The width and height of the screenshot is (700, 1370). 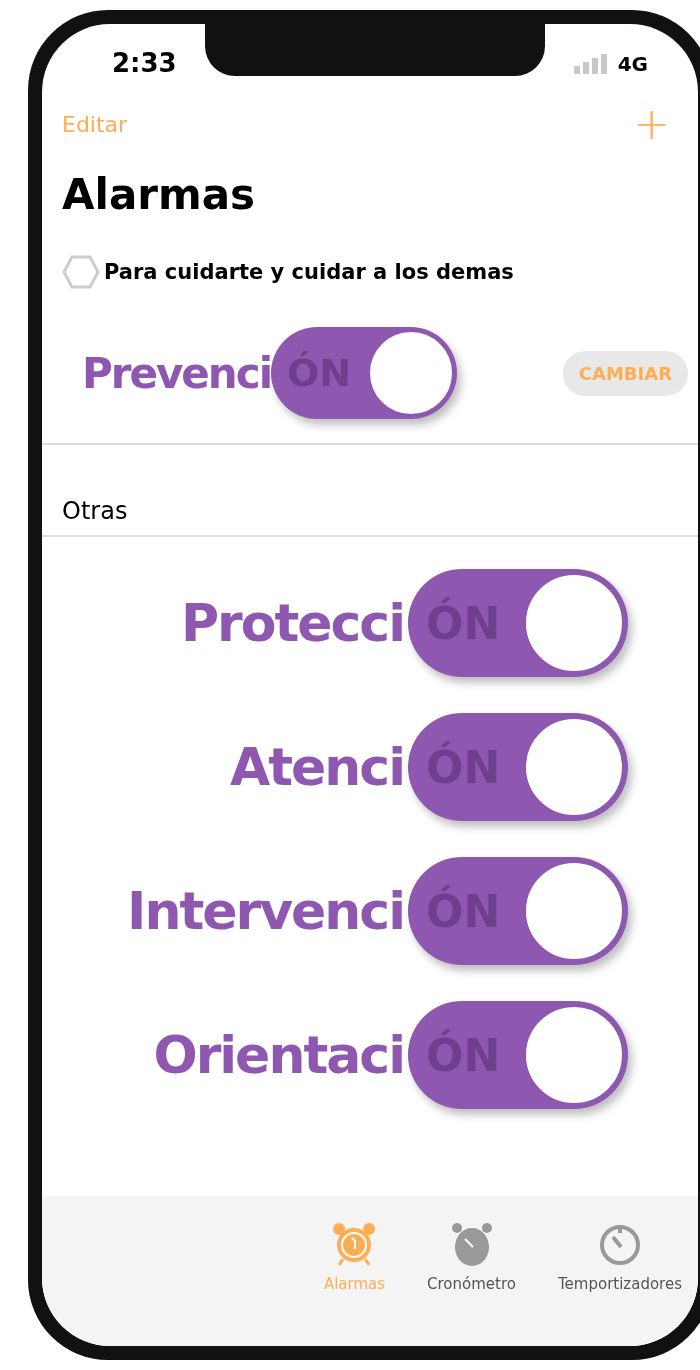 What do you see at coordinates (471, 1265) in the screenshot?
I see `tab-item: Cronómetro` at bounding box center [471, 1265].